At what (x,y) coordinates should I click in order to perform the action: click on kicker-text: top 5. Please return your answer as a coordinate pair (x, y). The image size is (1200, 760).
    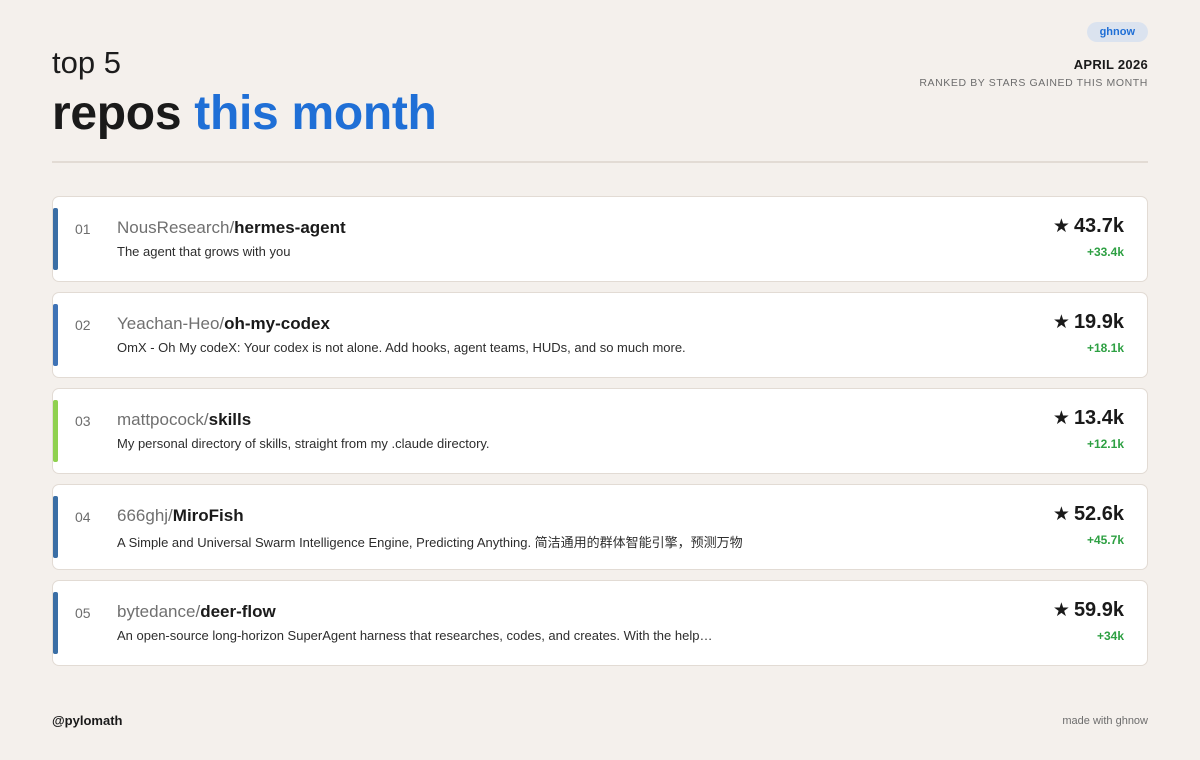
    Looking at the image, I should click on (86, 62).